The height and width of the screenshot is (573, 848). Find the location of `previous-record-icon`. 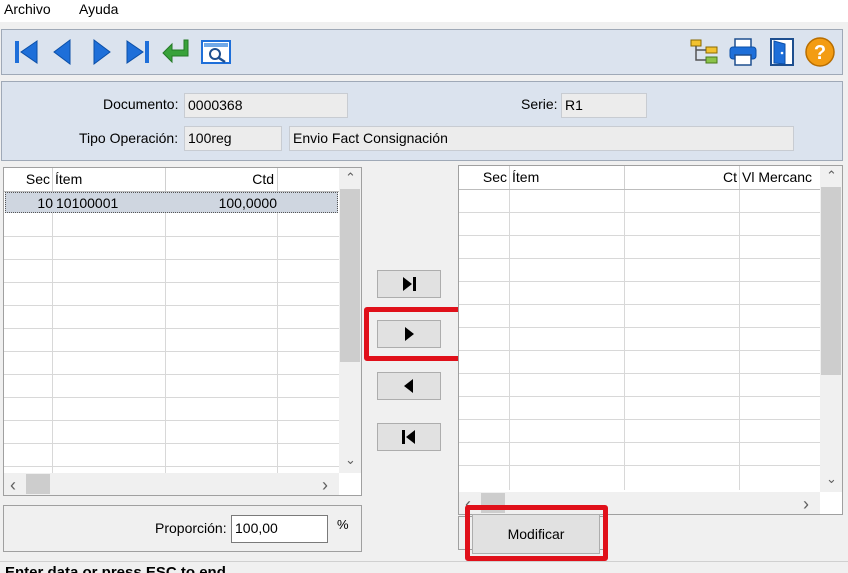

previous-record-icon is located at coordinates (62, 52).